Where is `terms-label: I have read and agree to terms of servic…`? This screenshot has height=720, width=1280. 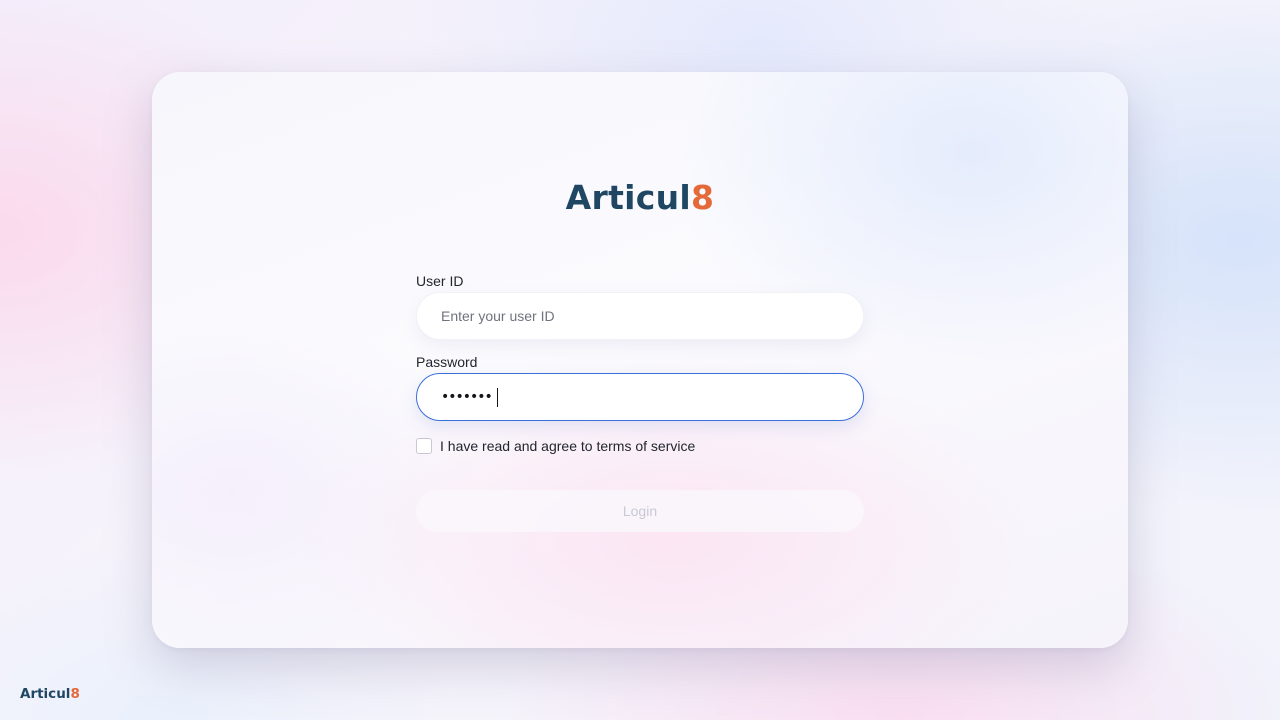 terms-label: I have read and agree to terms of servic… is located at coordinates (567, 446).